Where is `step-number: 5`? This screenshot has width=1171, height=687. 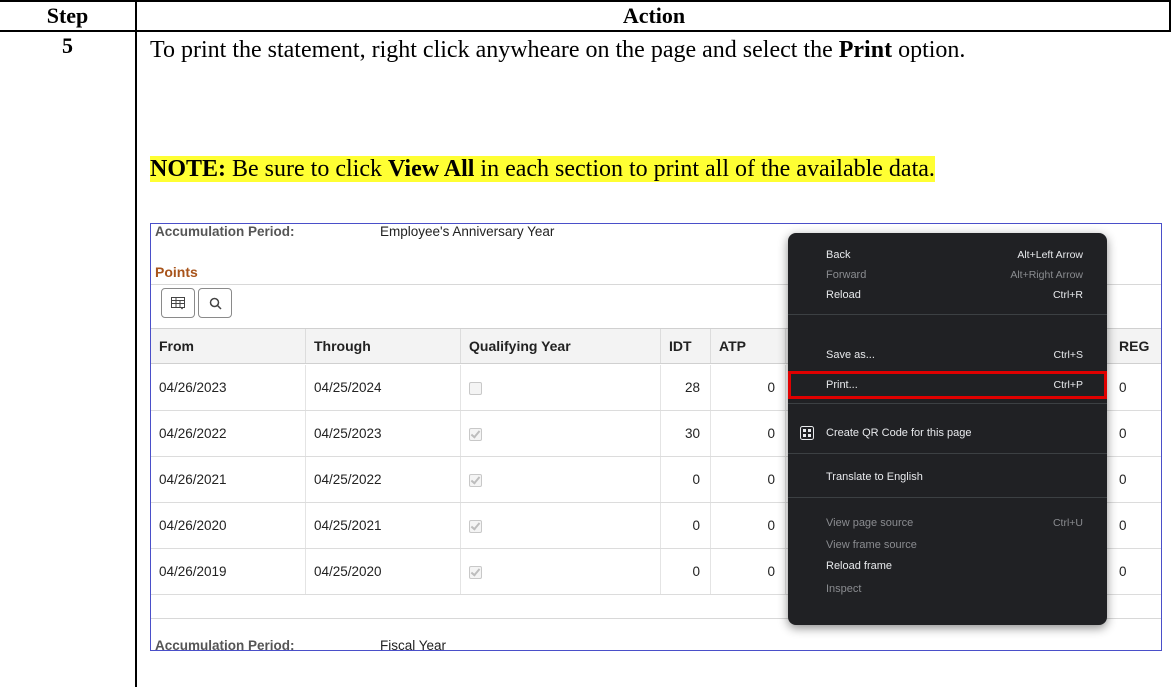
step-number: 5 is located at coordinates (67, 45).